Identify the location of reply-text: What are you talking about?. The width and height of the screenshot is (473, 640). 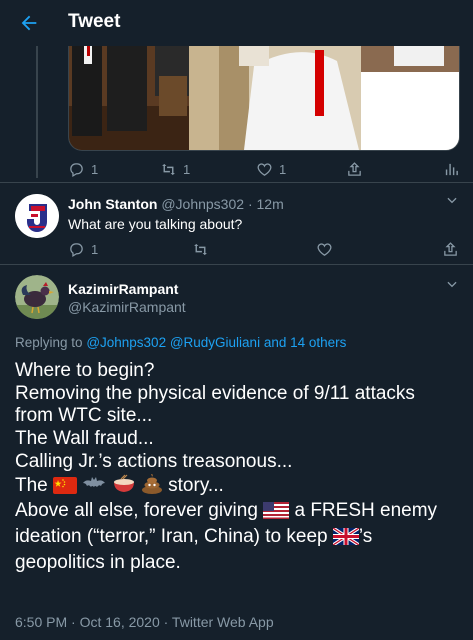
(155, 224).